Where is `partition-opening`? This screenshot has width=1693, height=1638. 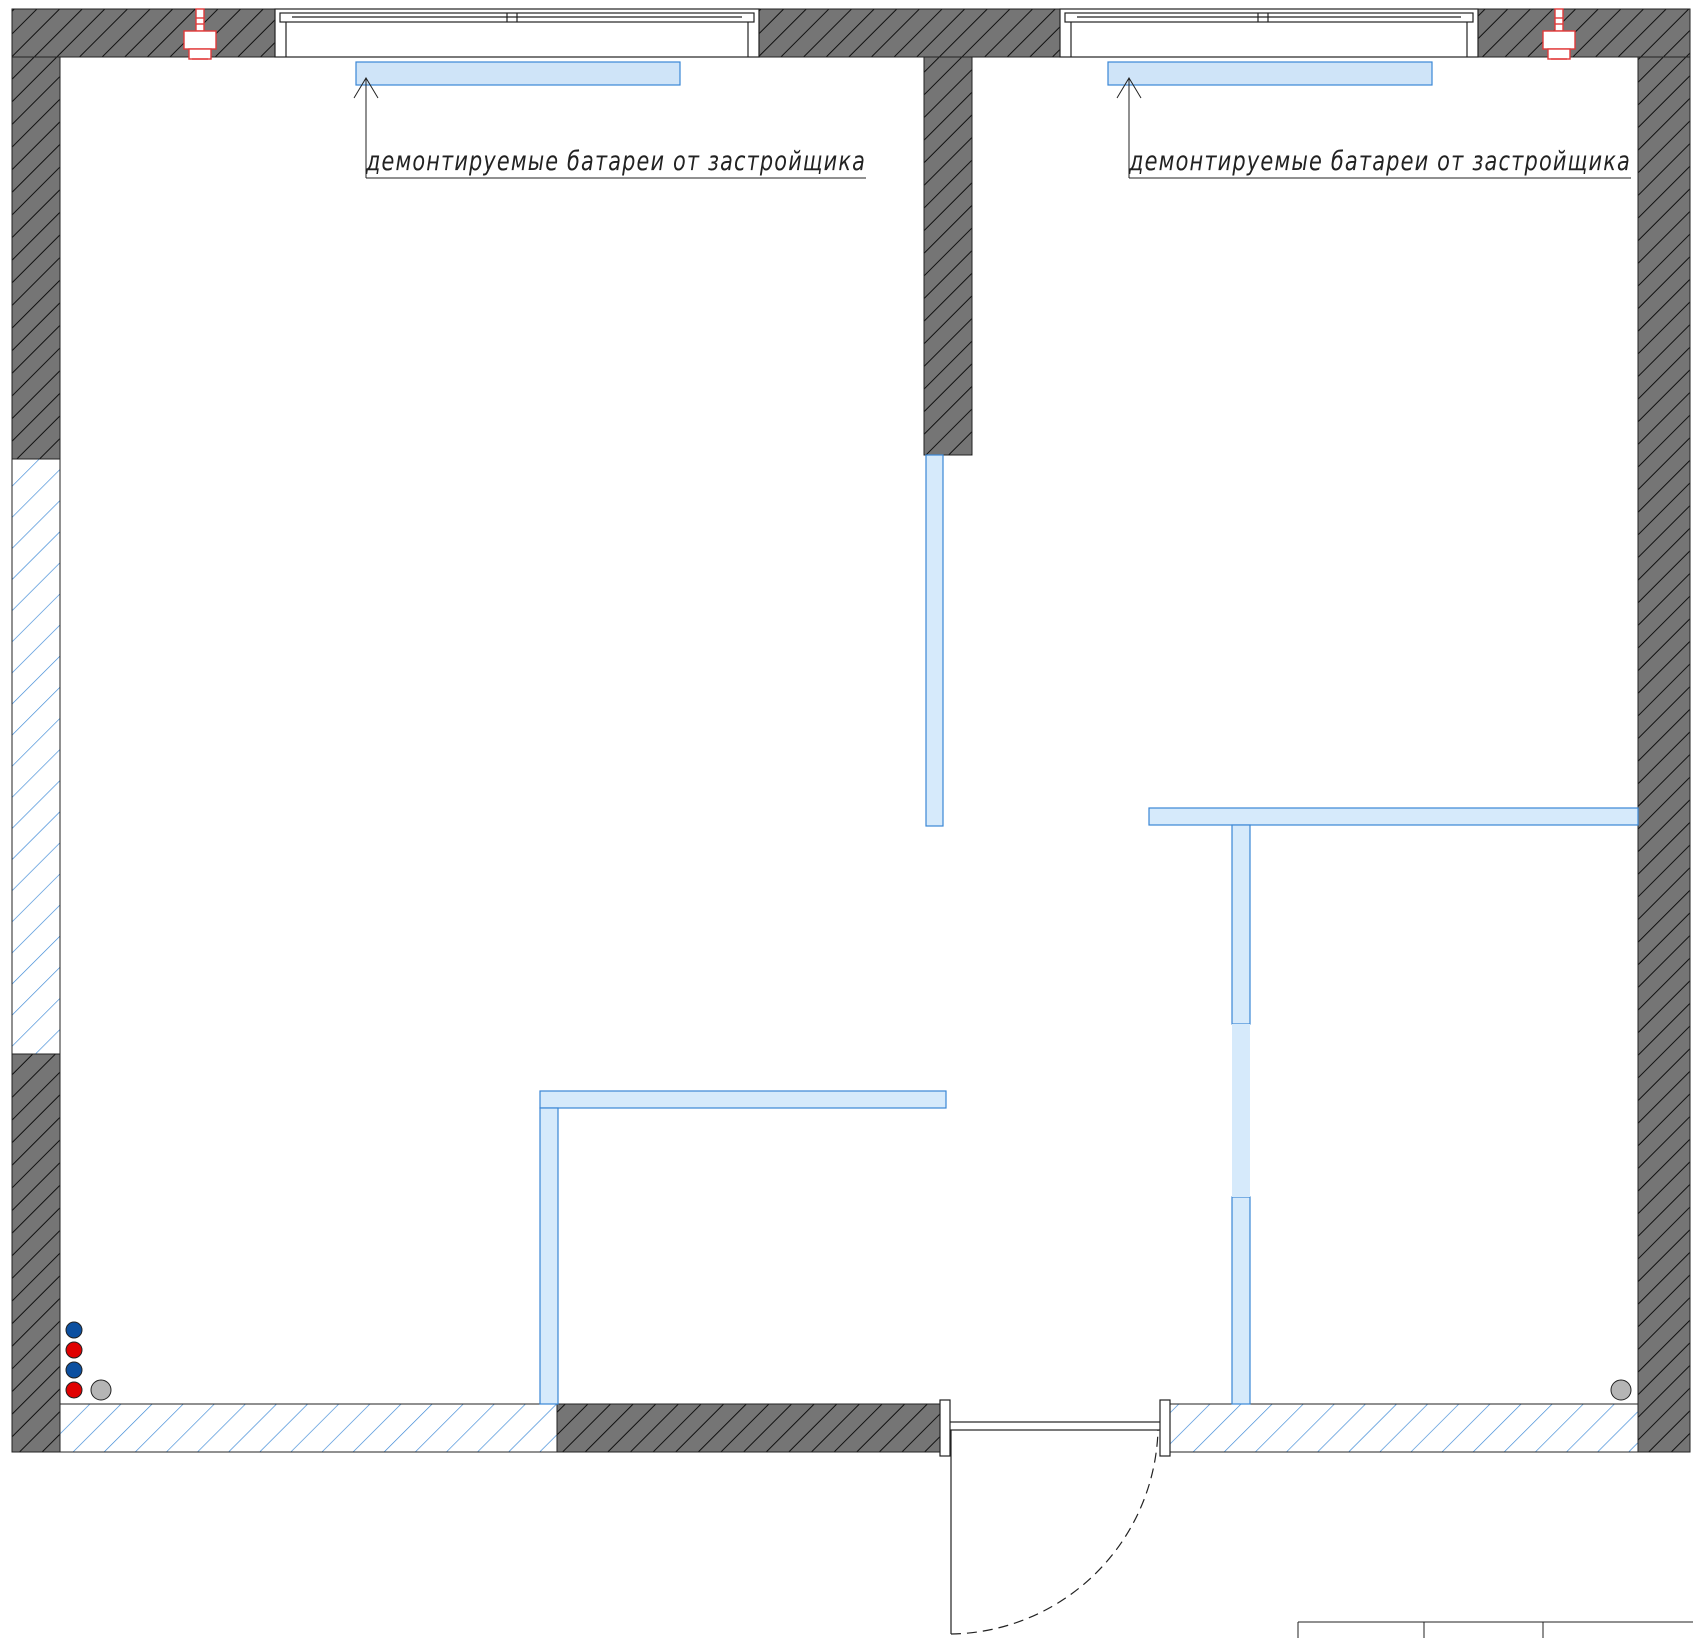 partition-opening is located at coordinates (1241, 1110).